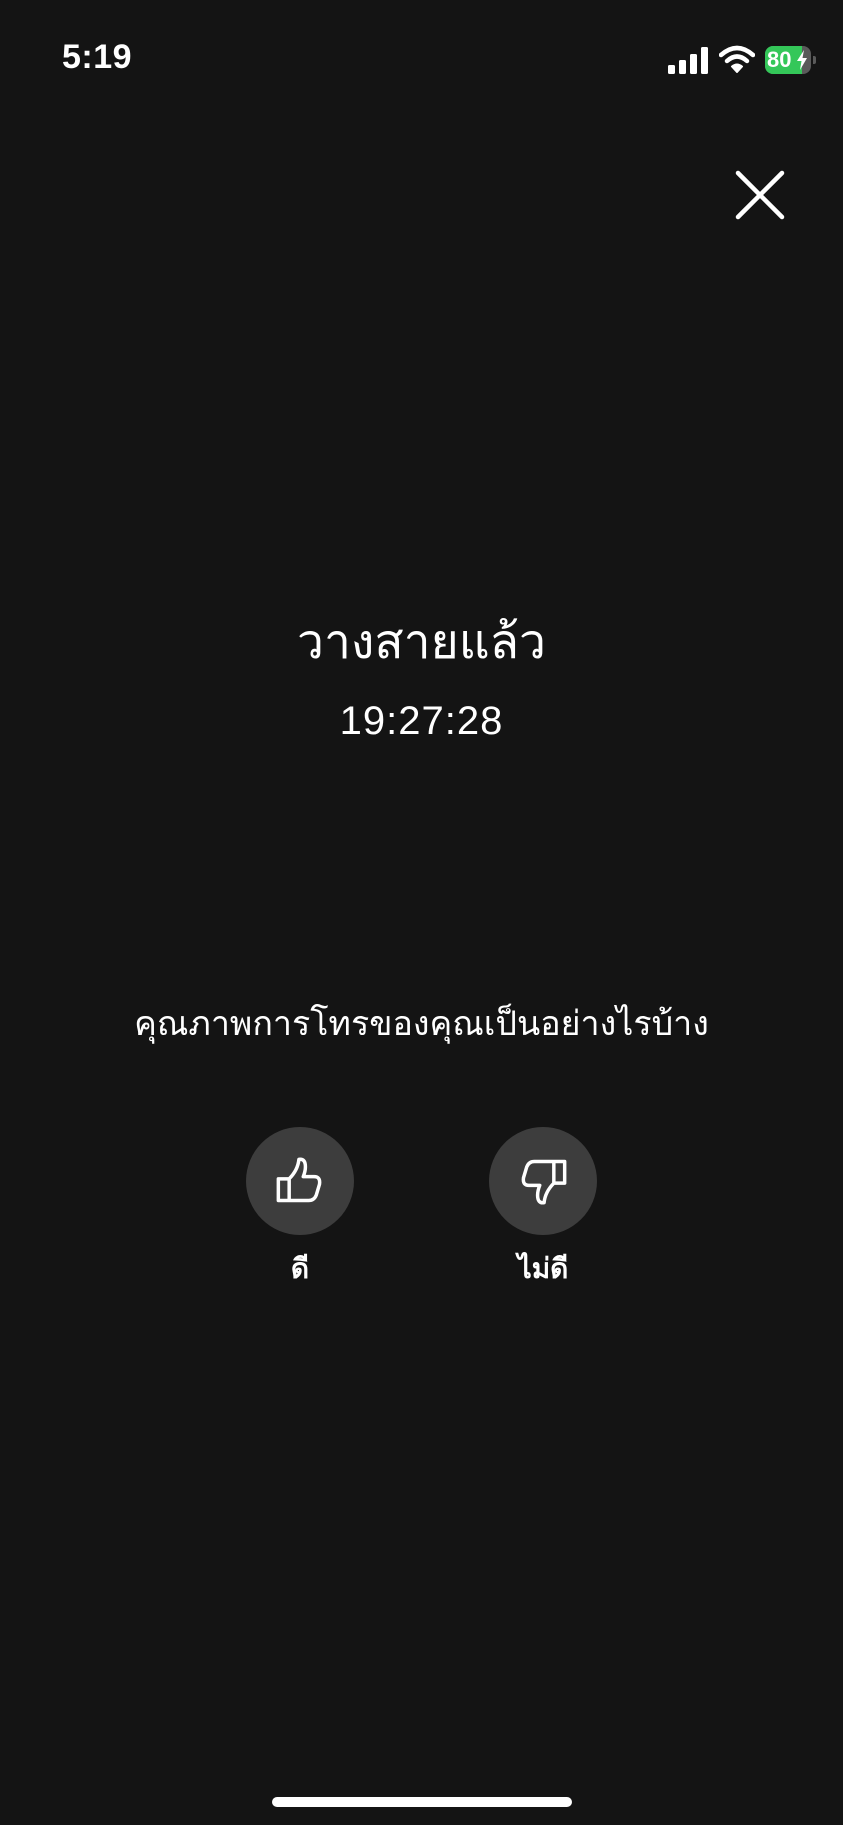 The width and height of the screenshot is (843, 1825). I want to click on call-time: 19:27:28, so click(421, 721).